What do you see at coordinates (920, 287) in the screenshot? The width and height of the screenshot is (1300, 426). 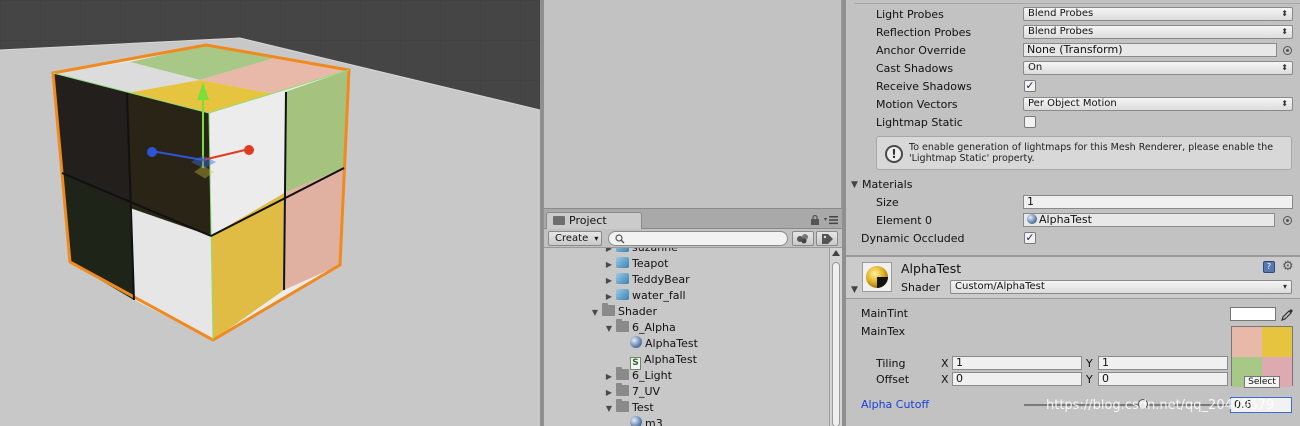 I see `shader-label: Shader` at bounding box center [920, 287].